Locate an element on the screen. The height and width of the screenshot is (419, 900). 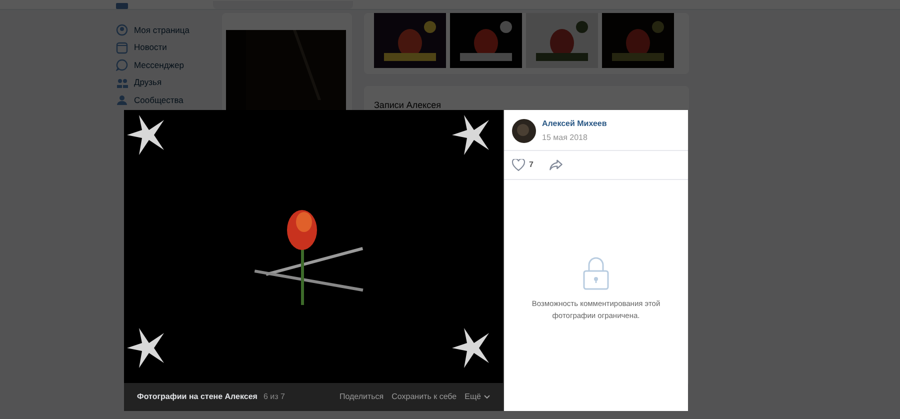
heart-icon is located at coordinates (518, 165).